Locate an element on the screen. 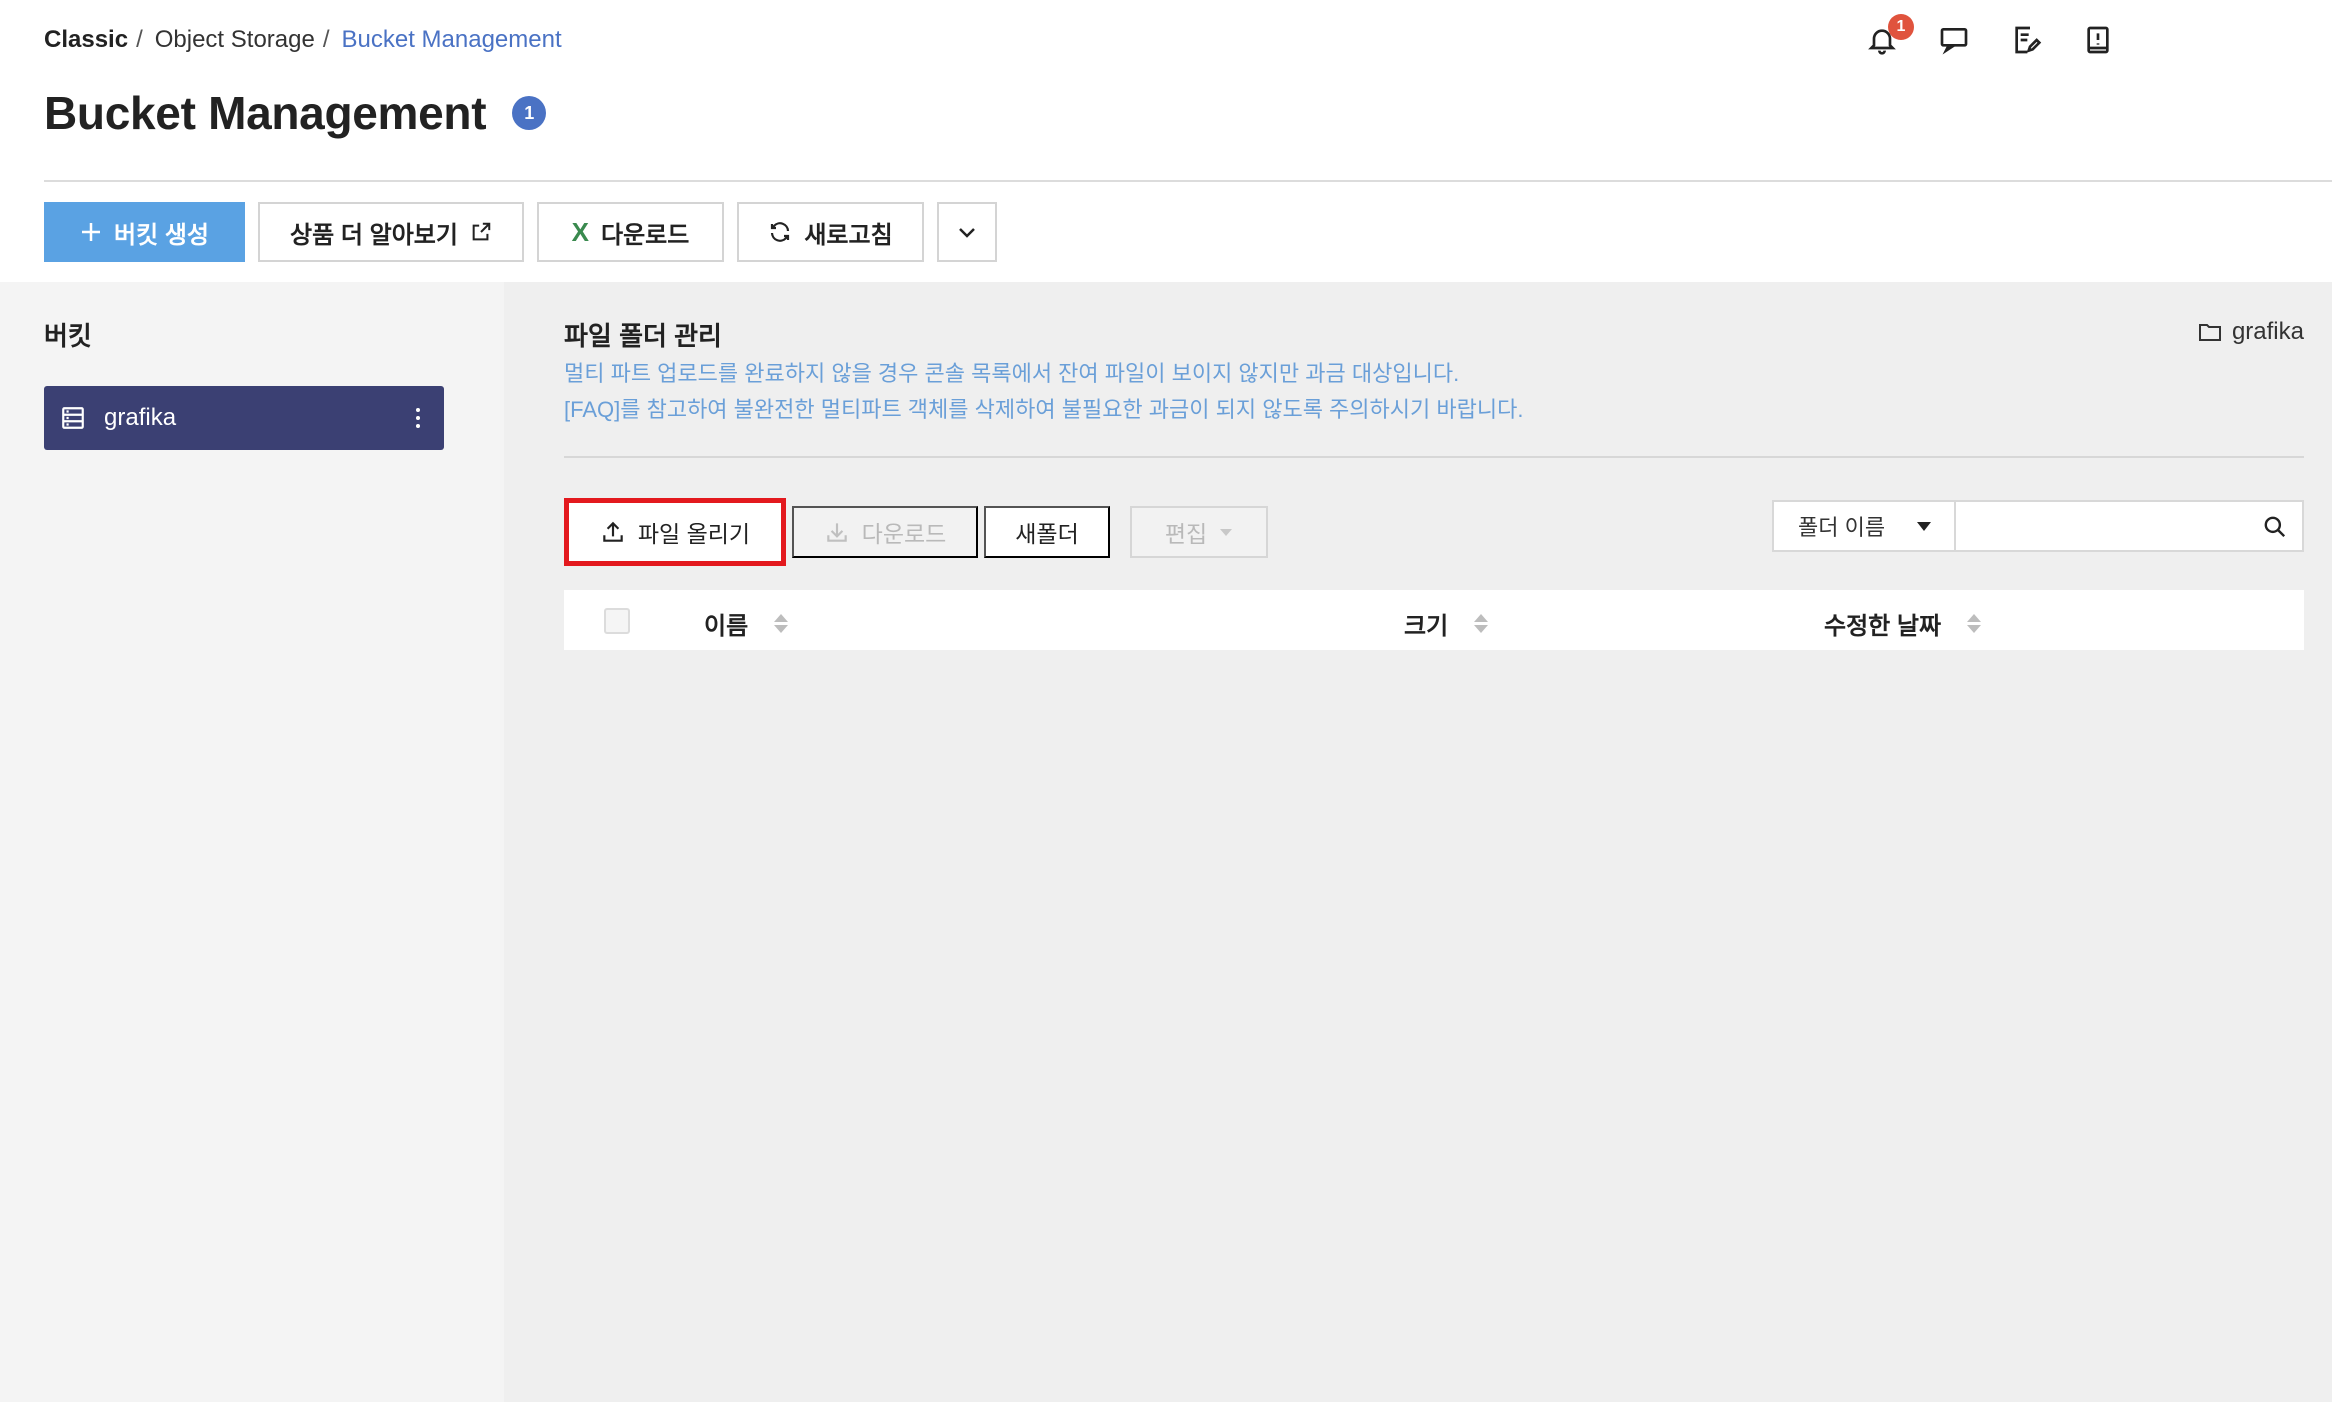 This screenshot has width=2332, height=1402. search-field-select: 폴더 이름 is located at coordinates (1864, 526).